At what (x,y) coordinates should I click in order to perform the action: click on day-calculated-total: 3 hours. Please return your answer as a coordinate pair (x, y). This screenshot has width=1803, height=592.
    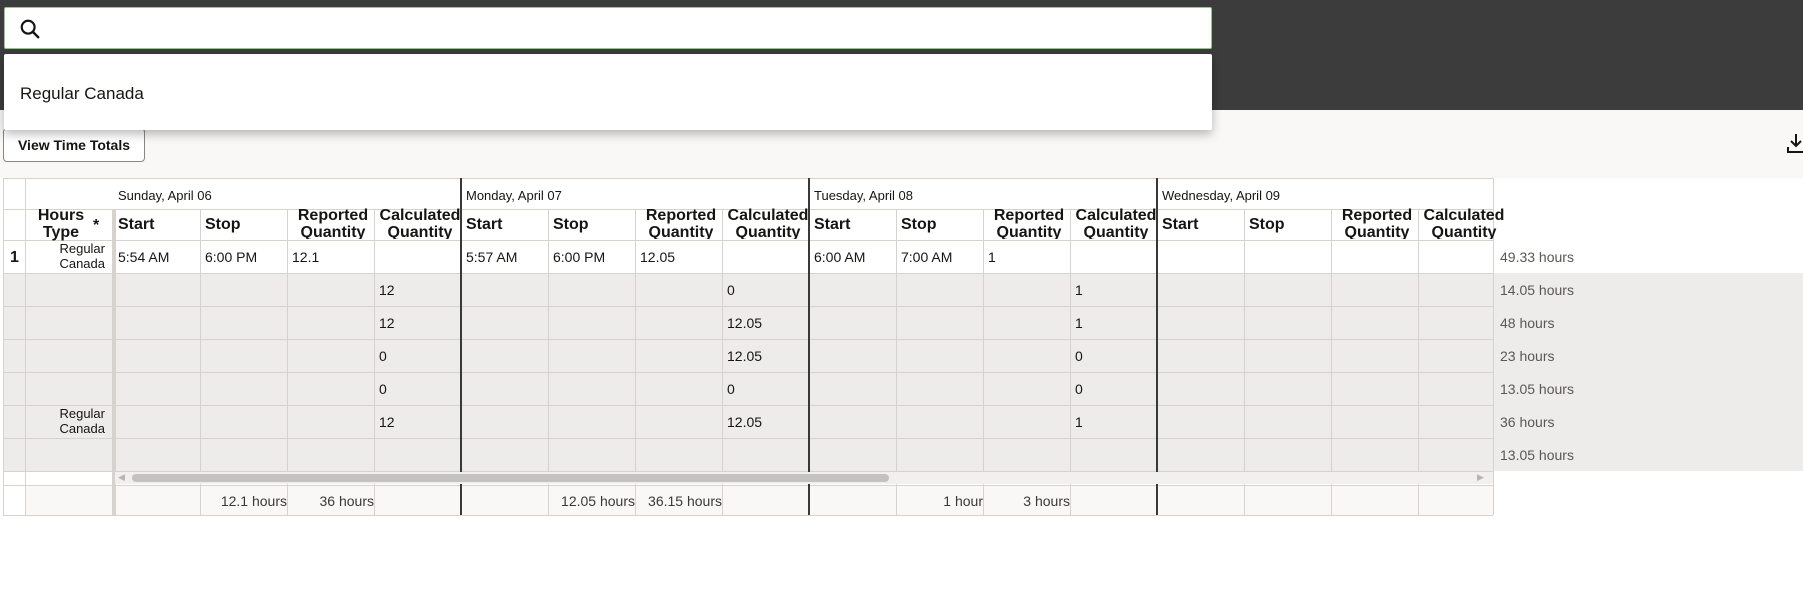
    Looking at the image, I should click on (1046, 501).